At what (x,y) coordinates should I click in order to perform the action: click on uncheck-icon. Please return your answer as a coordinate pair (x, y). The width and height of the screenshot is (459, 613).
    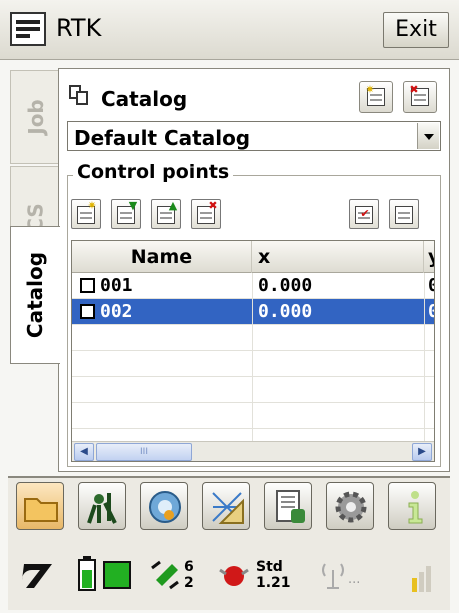
    Looking at the image, I should click on (404, 215).